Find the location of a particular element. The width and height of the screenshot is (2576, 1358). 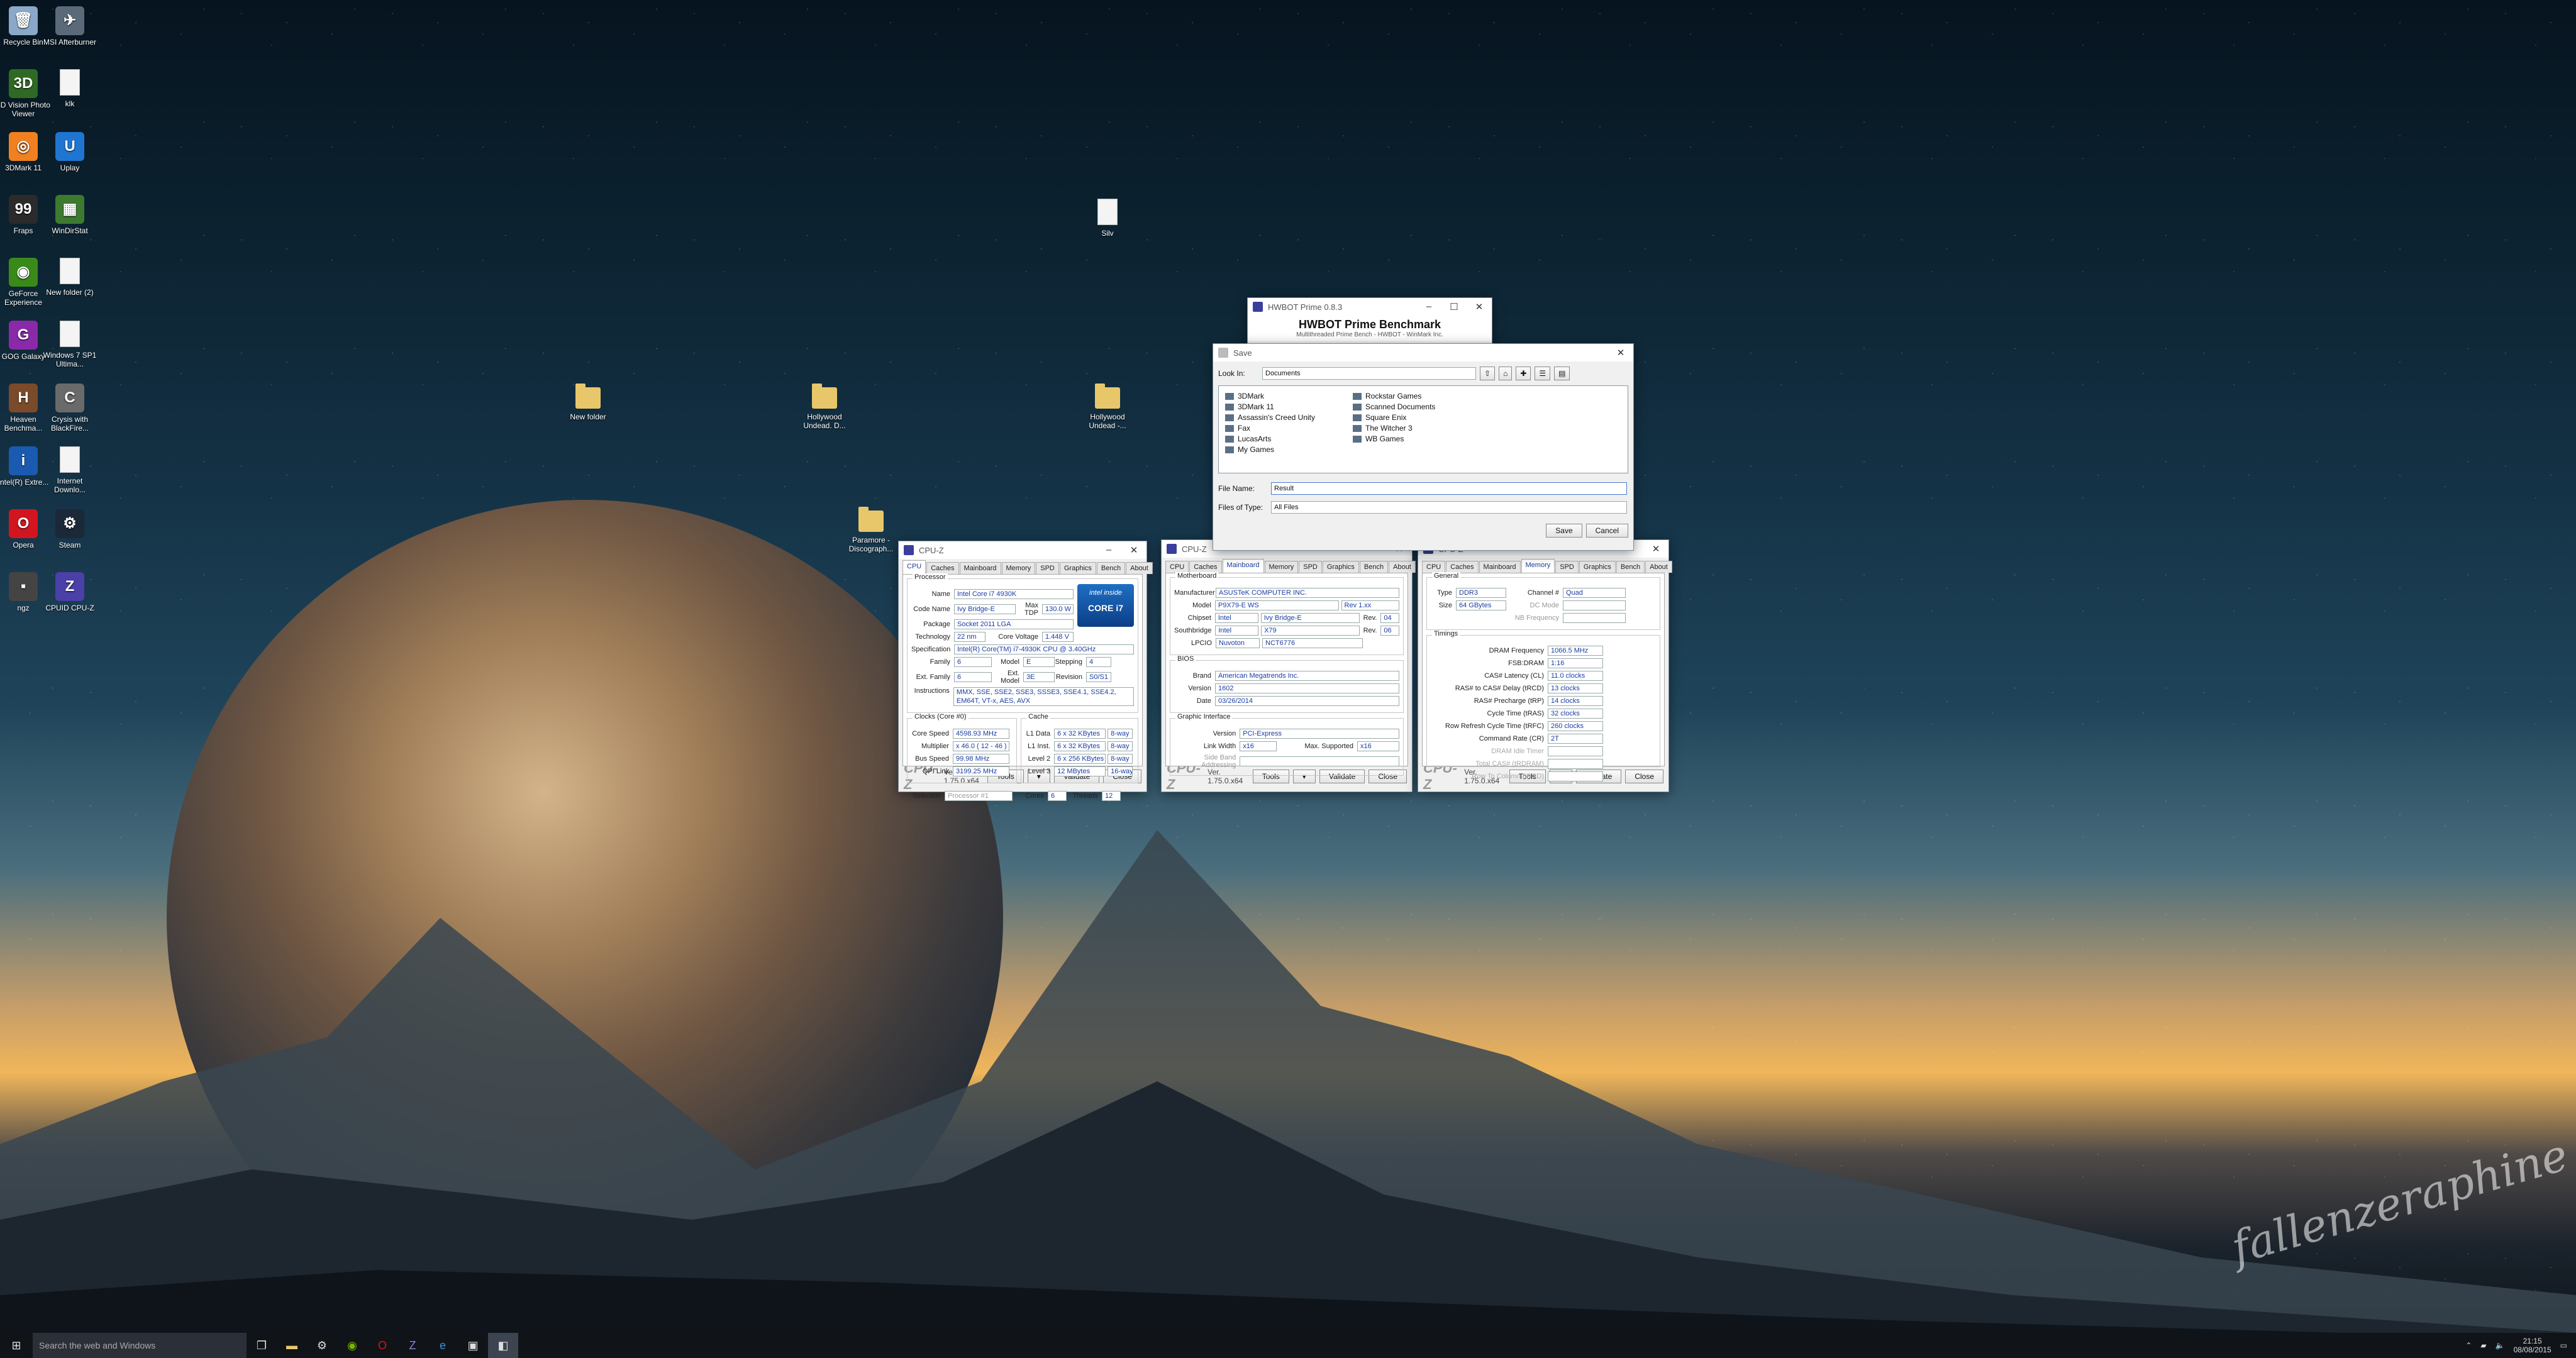

folder-list-item: 3DMark 11 is located at coordinates (1270, 406).